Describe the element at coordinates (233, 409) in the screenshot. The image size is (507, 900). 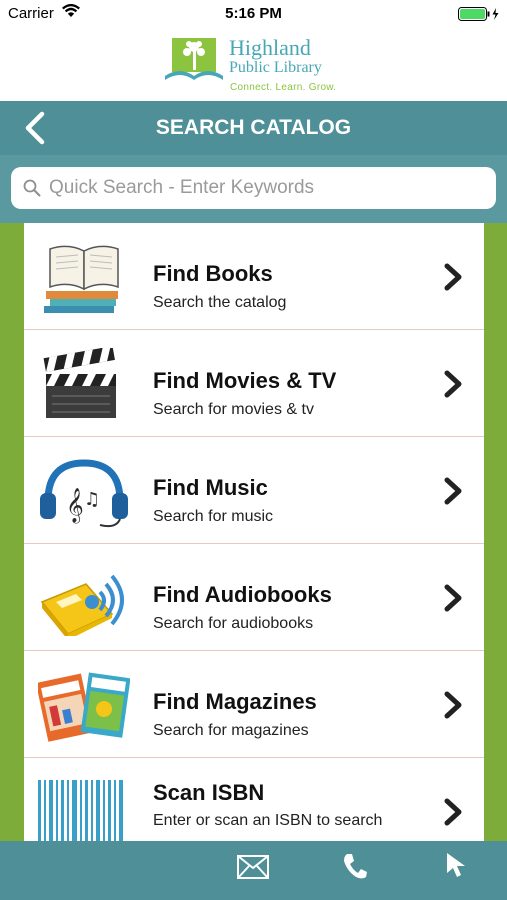
I see `item-subtitle: Search for movies & tv` at that location.